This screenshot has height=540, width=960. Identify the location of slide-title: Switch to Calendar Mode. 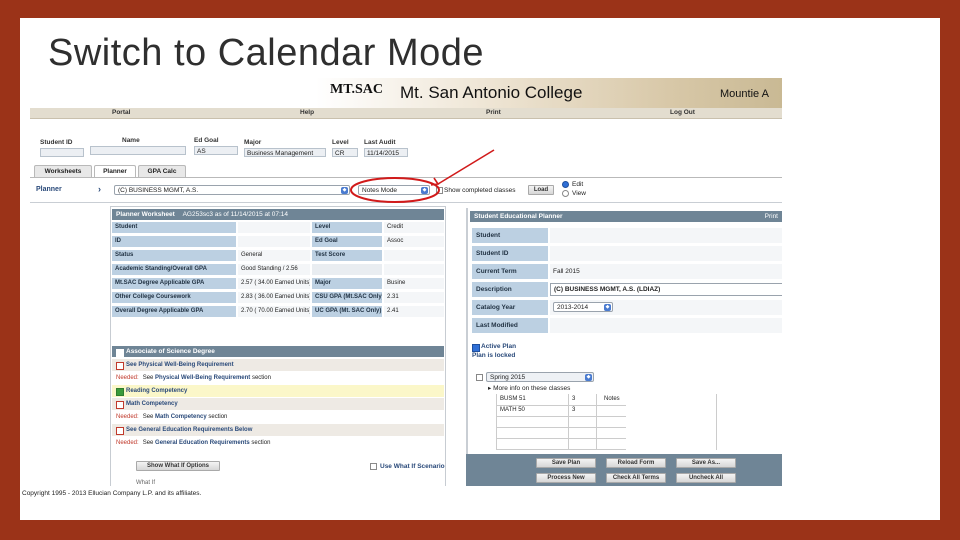
(266, 53).